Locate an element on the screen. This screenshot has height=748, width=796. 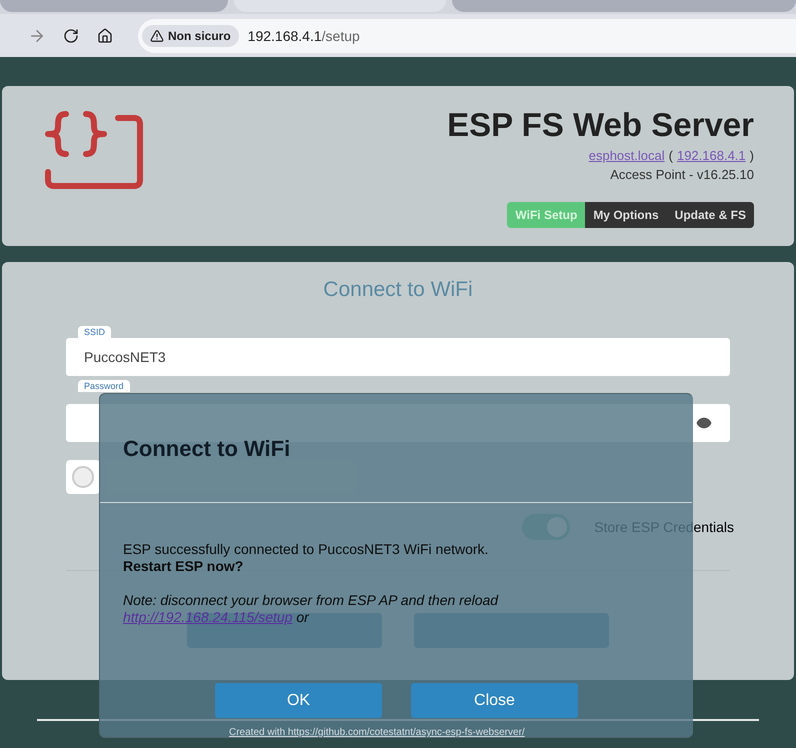
dialog-button: OK is located at coordinates (298, 700).